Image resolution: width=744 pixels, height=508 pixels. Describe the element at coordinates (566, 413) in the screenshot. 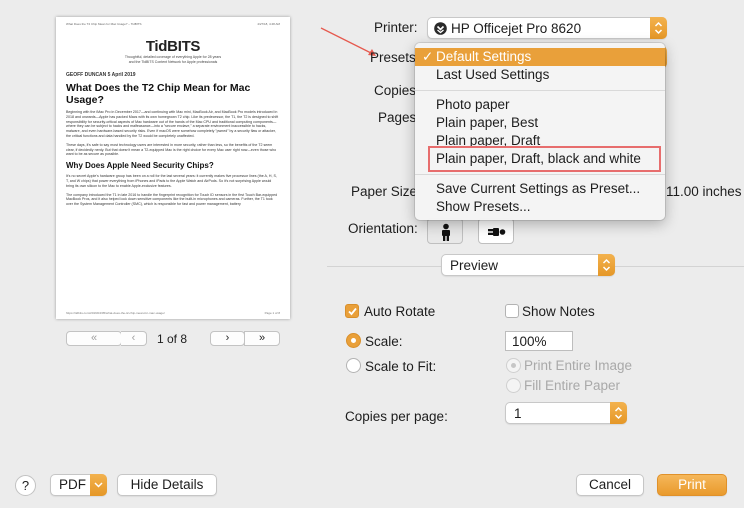

I see `copies-per-page-popup: 1` at that location.